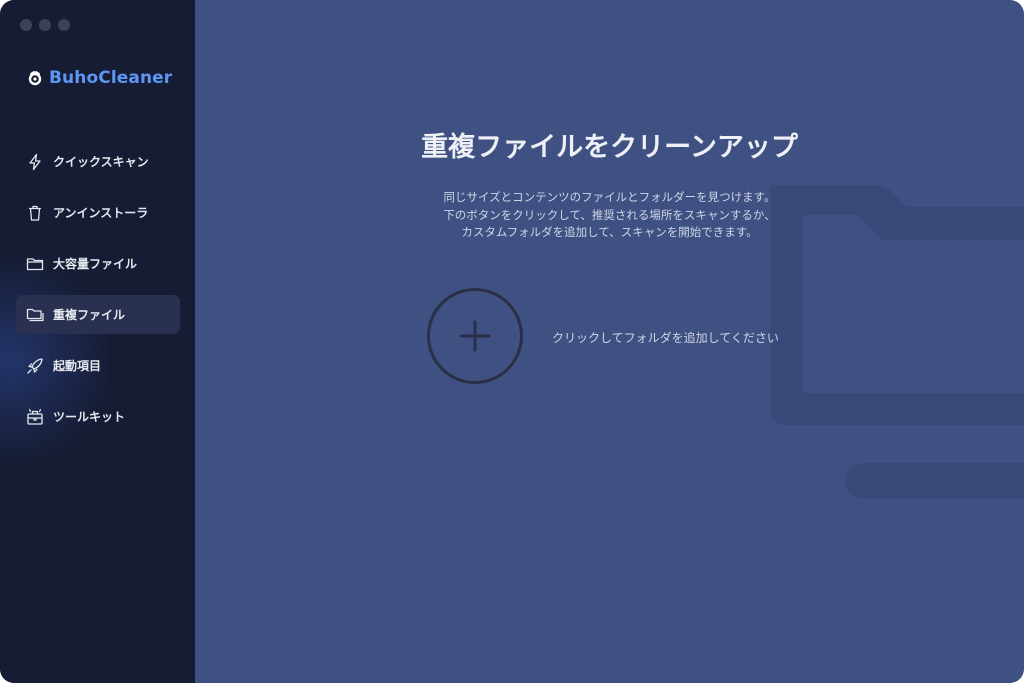 The width and height of the screenshot is (1024, 683). What do you see at coordinates (101, 213) in the screenshot?
I see `sidebar-item-label: アンインストーラ` at bounding box center [101, 213].